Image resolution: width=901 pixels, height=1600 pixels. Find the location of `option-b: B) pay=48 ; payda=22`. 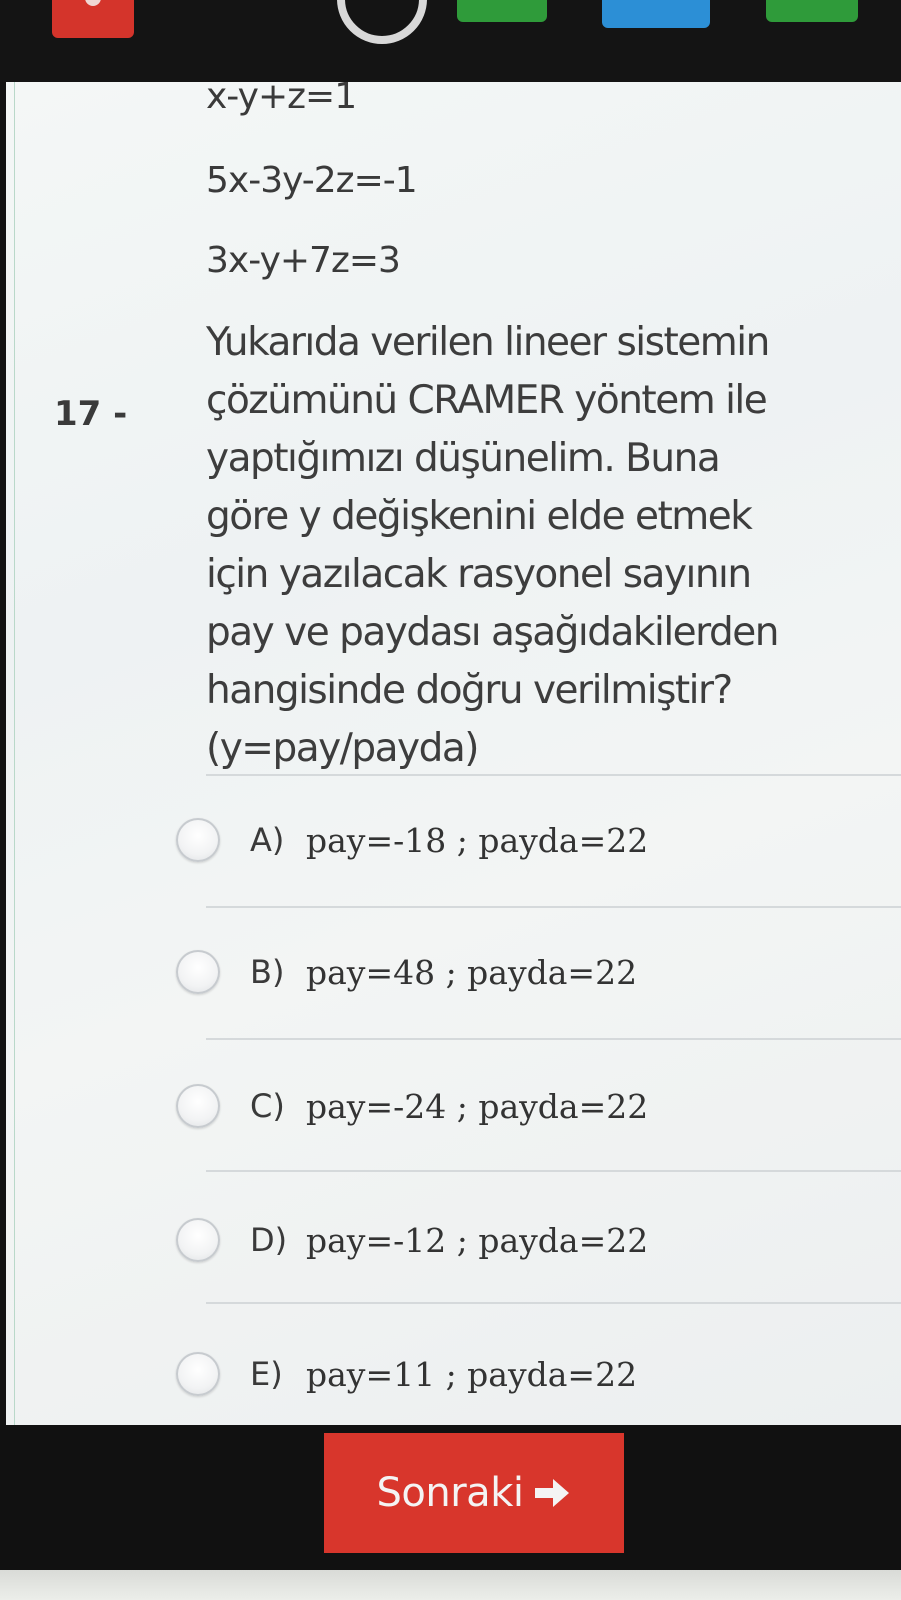

option-b: B) pay=48 ; payda=22 is located at coordinates (406, 972).